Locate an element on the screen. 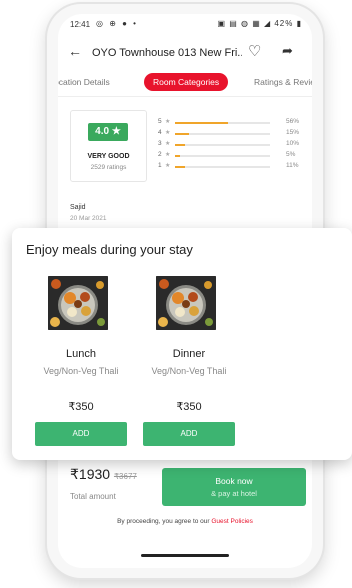 The width and height of the screenshot is (352, 588). tab-ratings-reviews: Ratings & Revie is located at coordinates (283, 82).